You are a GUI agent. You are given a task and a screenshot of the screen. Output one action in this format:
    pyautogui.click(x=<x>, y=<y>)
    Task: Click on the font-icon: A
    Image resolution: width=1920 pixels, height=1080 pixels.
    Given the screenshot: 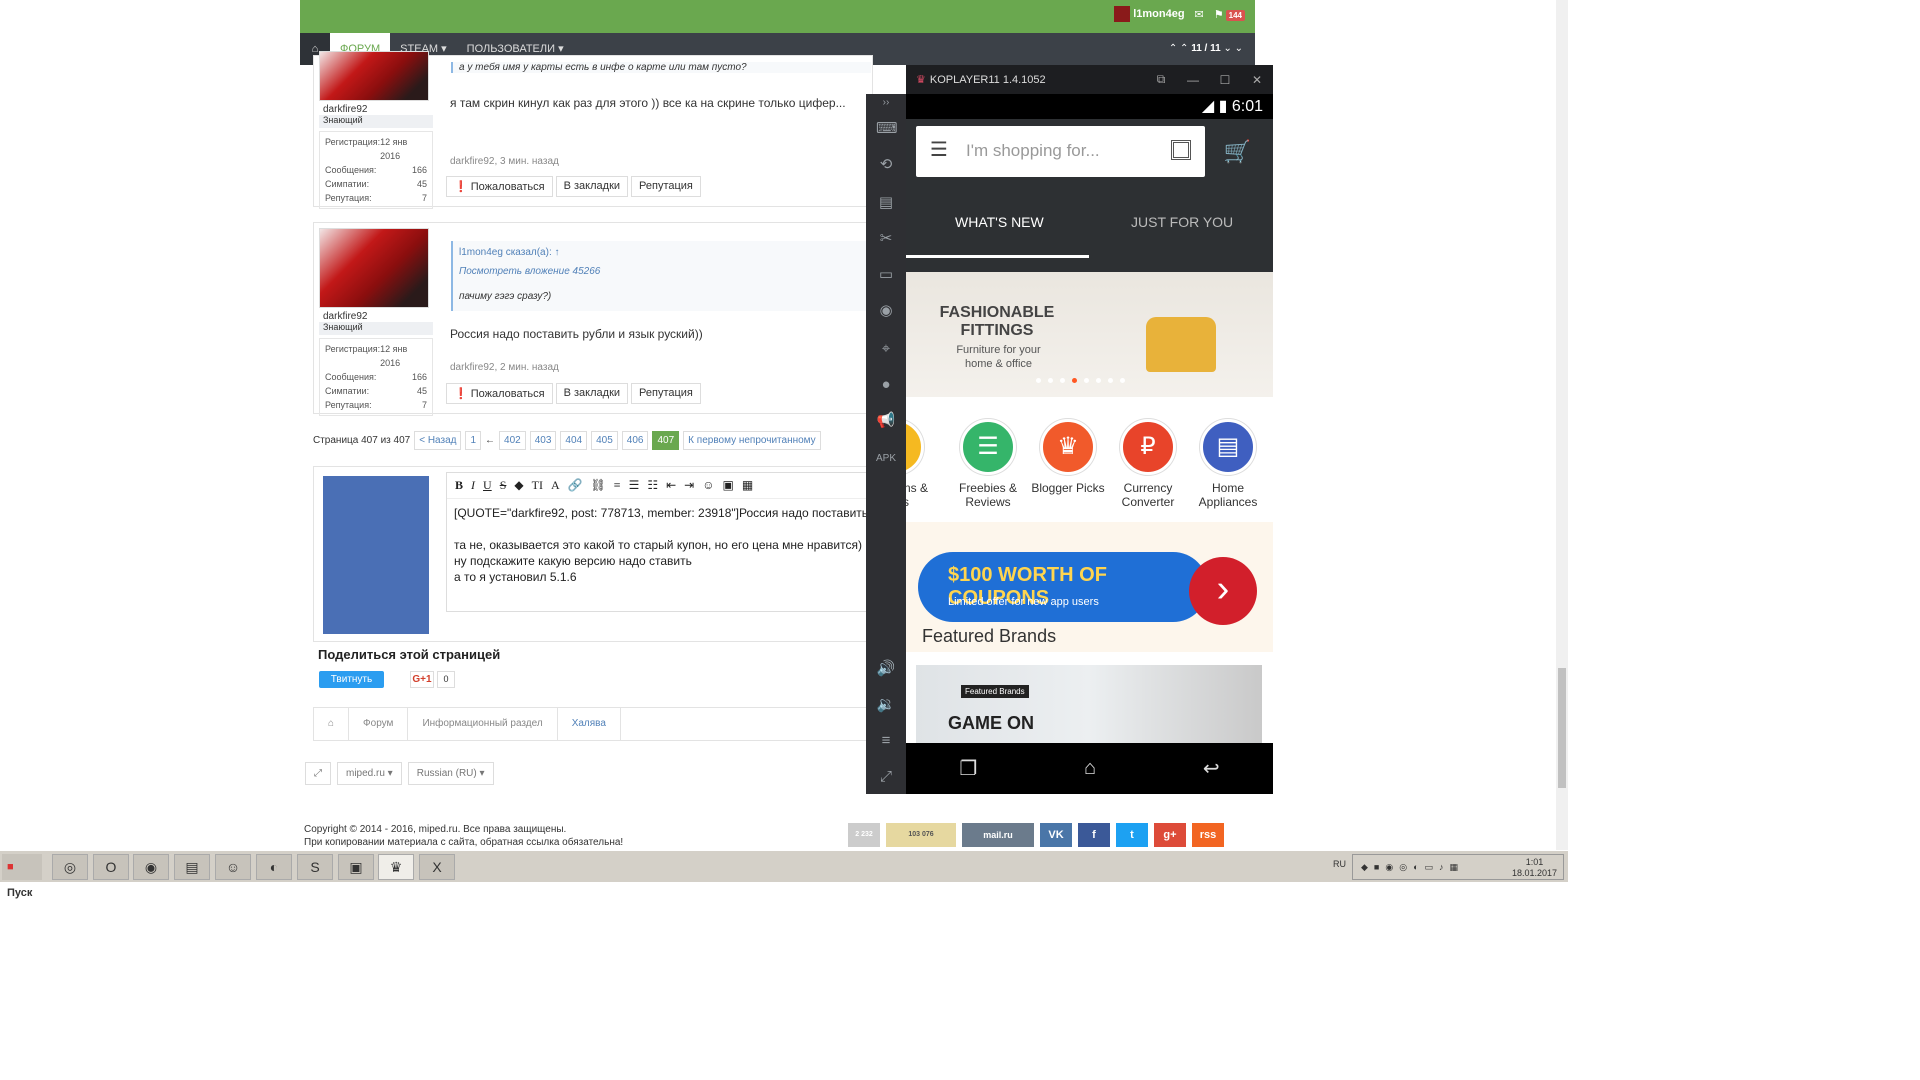 What is the action you would take?
    pyautogui.click(x=555, y=485)
    